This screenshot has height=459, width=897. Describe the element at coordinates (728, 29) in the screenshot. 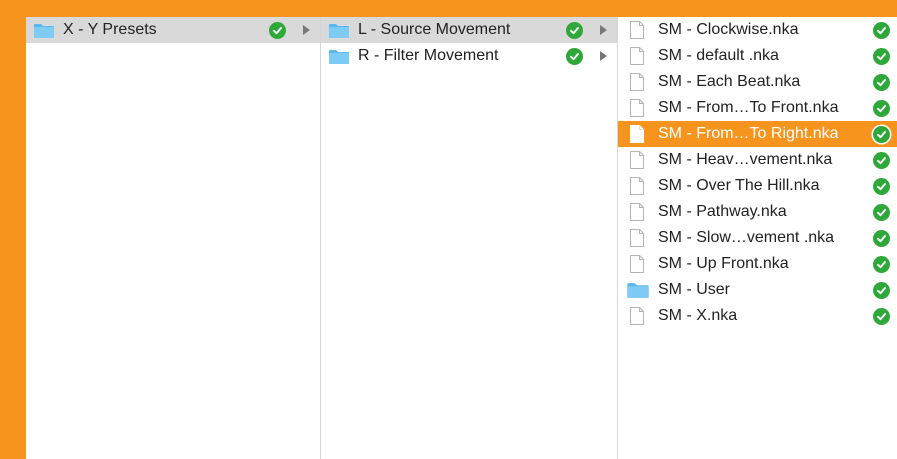

I see `file-label: SM - Clockwise.nka` at that location.